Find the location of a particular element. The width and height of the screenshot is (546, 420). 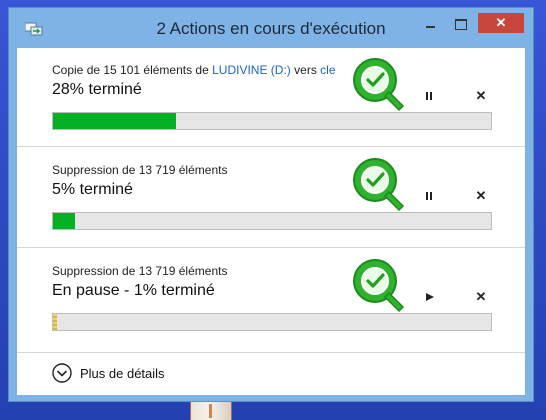

progress-status: 5% terminé is located at coordinates (92, 189).